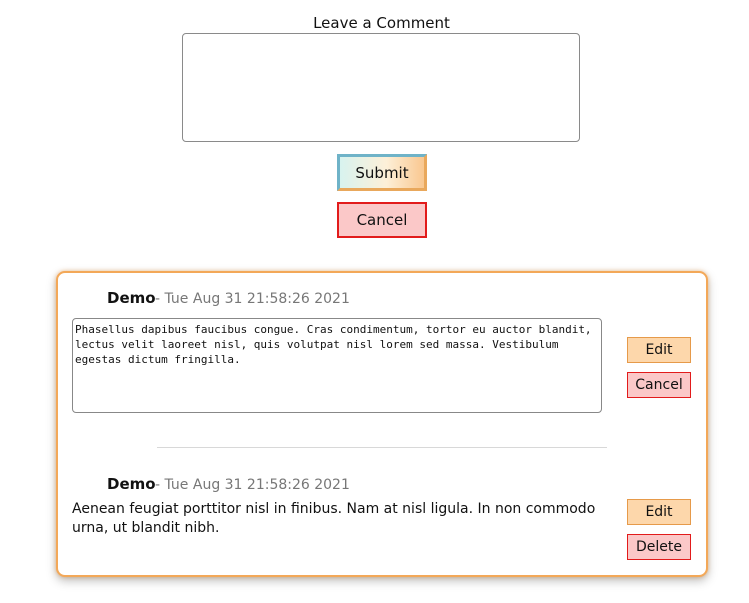 This screenshot has width=749, height=603. Describe the element at coordinates (382, 447) in the screenshot. I see `comment-divider` at that location.